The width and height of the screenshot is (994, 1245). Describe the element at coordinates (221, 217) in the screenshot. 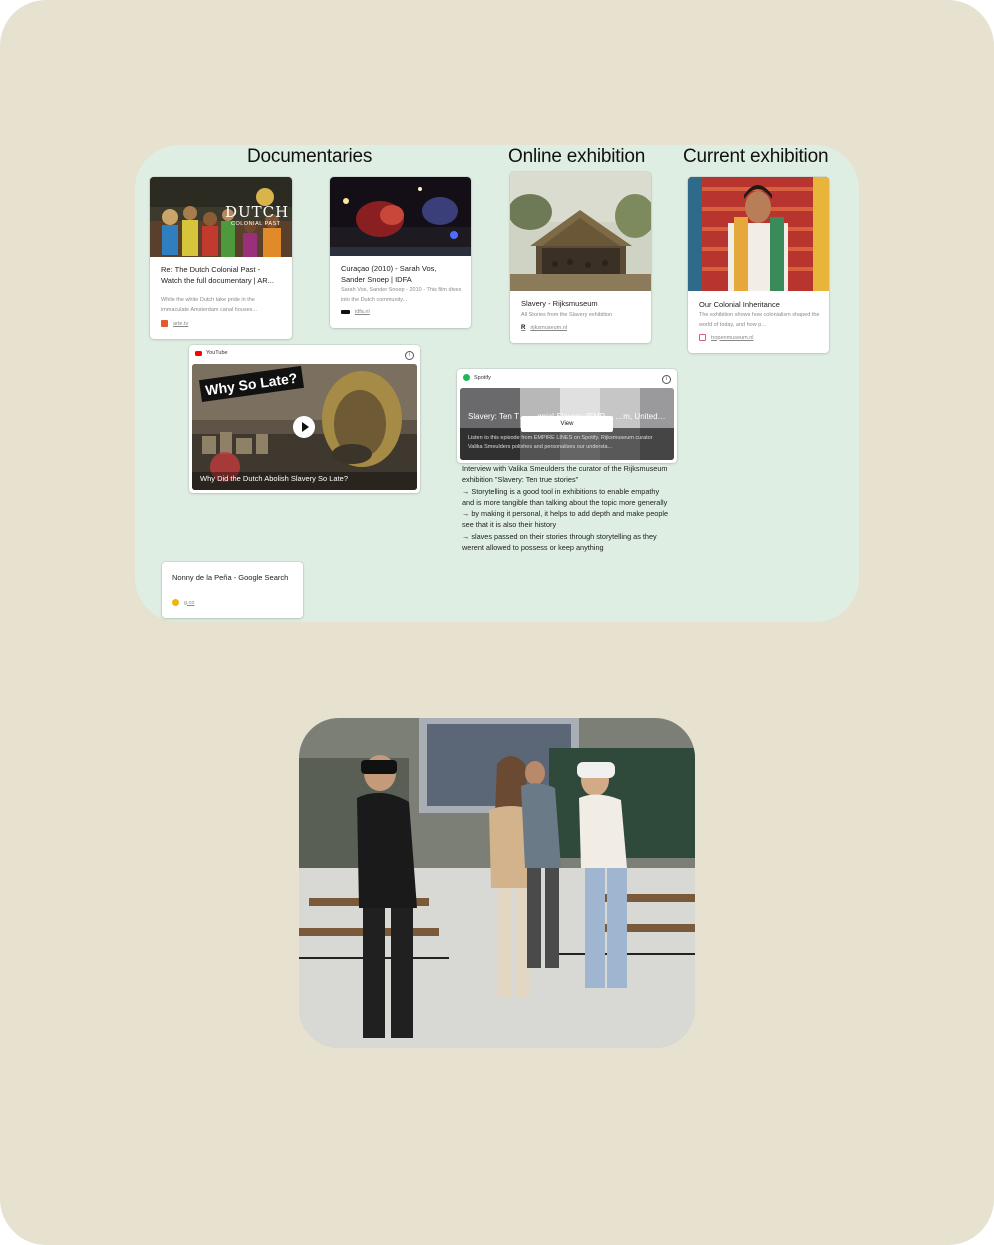

I see `card-thumbnail: DUTCH COLONIAL PAST` at that location.